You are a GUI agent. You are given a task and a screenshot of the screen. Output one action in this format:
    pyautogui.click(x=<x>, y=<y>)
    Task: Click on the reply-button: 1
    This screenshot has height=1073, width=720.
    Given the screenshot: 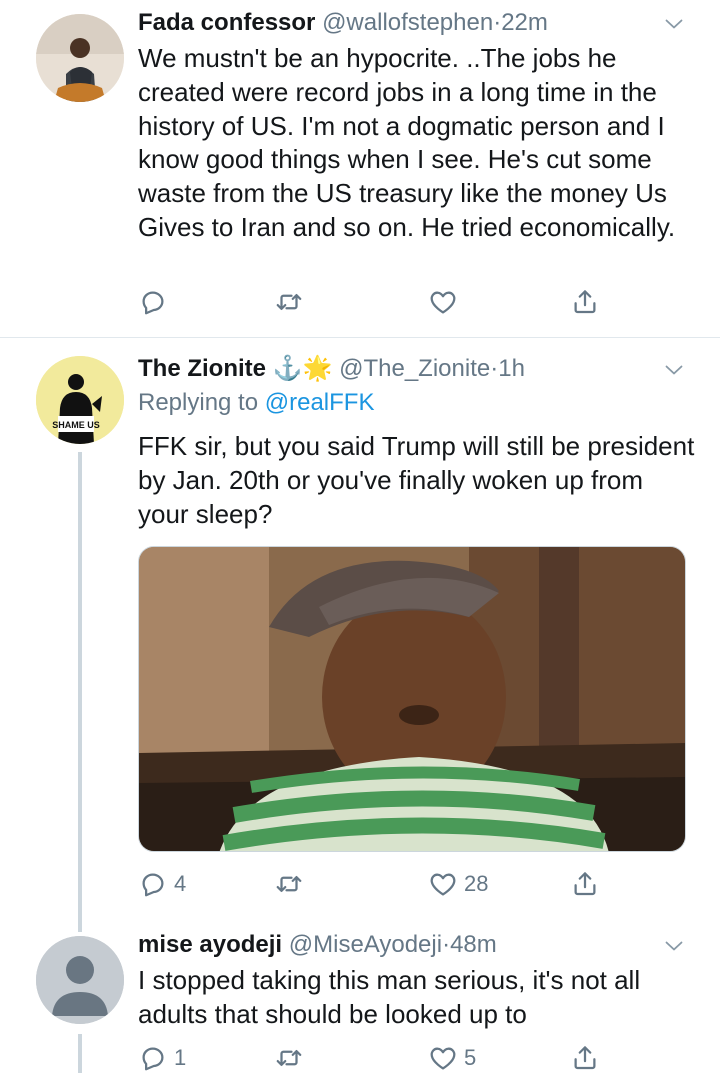 What is the action you would take?
    pyautogui.click(x=162, y=1055)
    